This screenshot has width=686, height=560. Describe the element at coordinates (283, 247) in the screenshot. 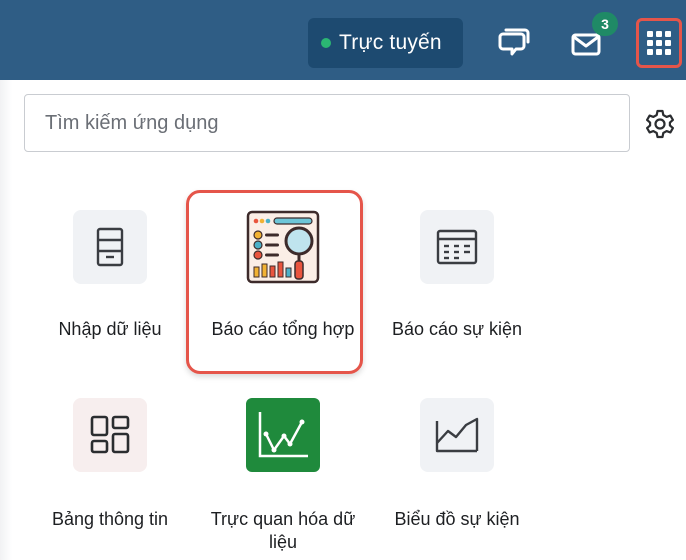

I see `report-search-icon` at that location.